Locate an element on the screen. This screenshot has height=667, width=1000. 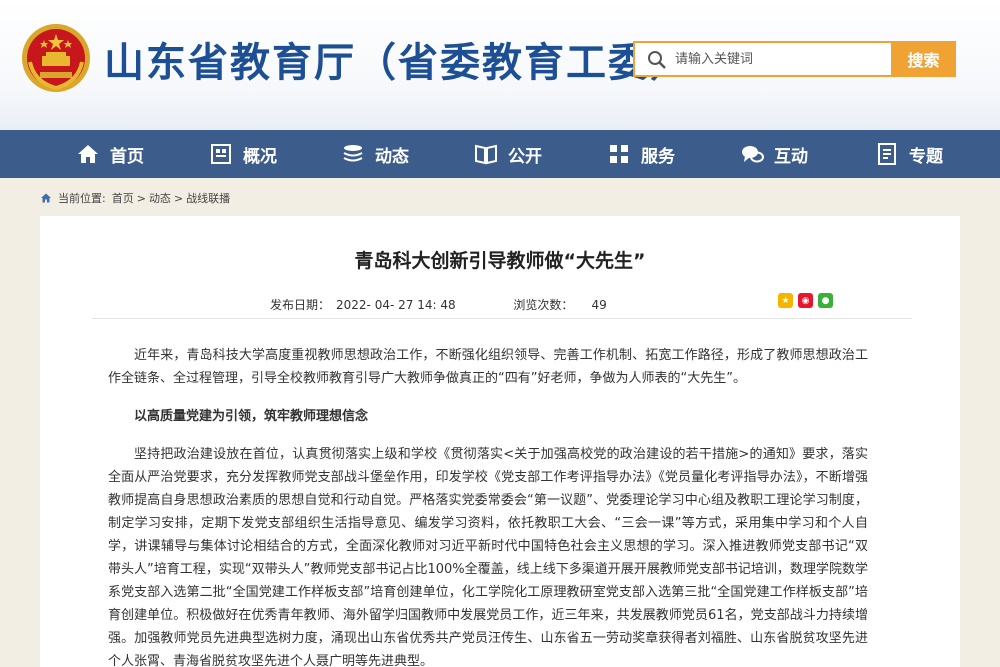
search-button: 搜索 is located at coordinates (923, 59).